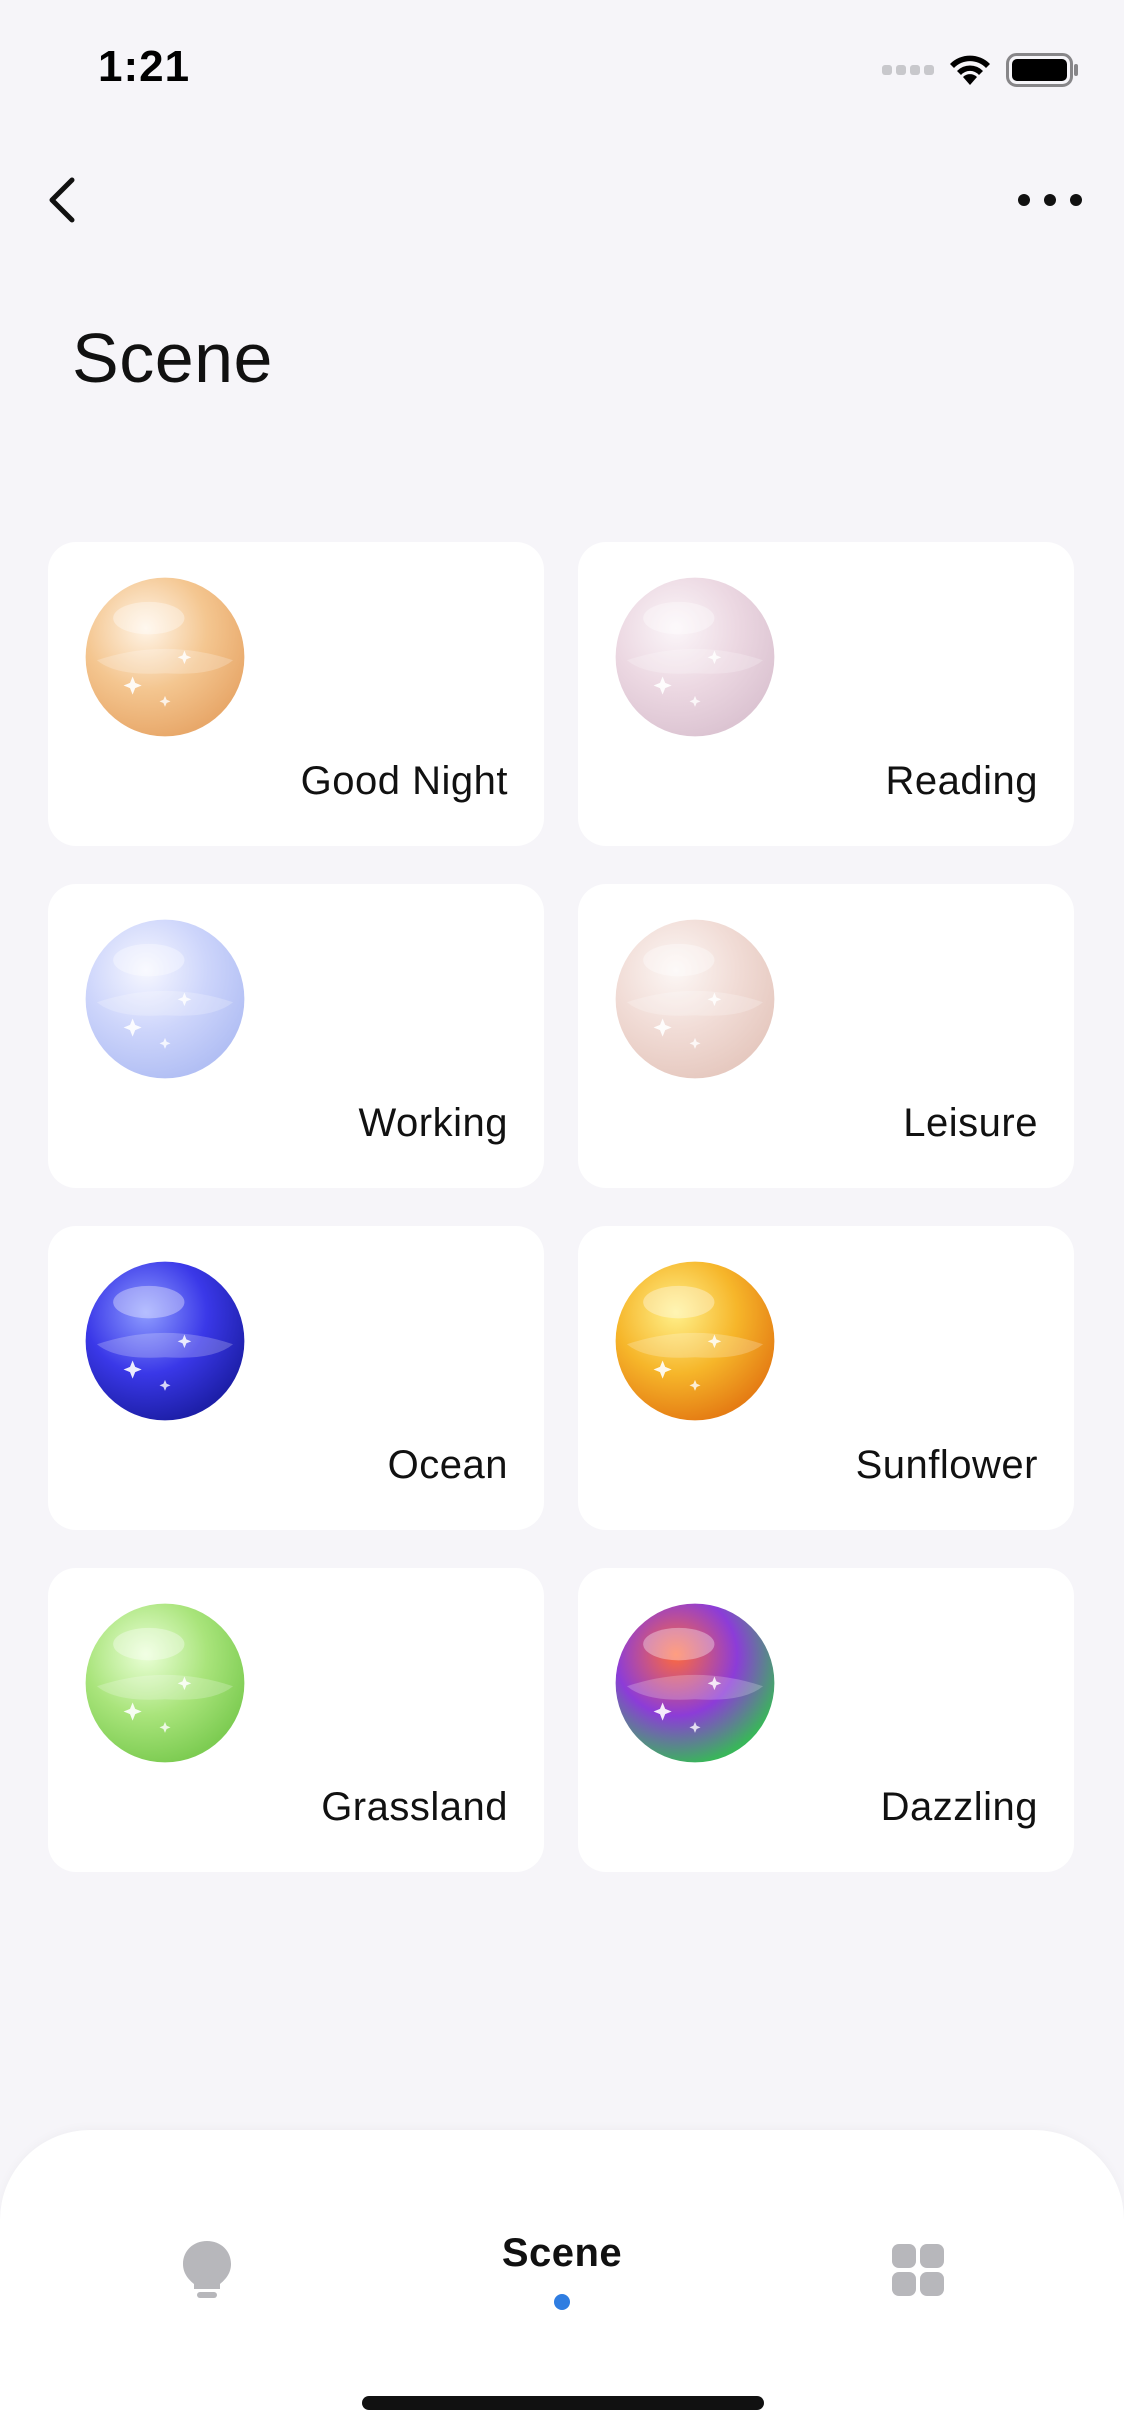 The height and width of the screenshot is (2436, 1124). What do you see at coordinates (970, 1123) in the screenshot?
I see `scene-label: Leisure` at bounding box center [970, 1123].